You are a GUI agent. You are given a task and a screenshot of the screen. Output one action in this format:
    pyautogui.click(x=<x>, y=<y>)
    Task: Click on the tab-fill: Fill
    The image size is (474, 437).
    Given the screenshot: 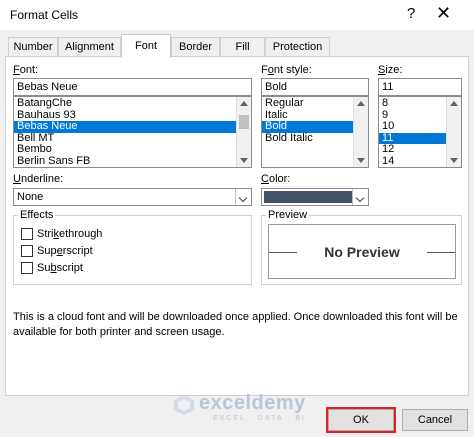 What is the action you would take?
    pyautogui.click(x=242, y=47)
    